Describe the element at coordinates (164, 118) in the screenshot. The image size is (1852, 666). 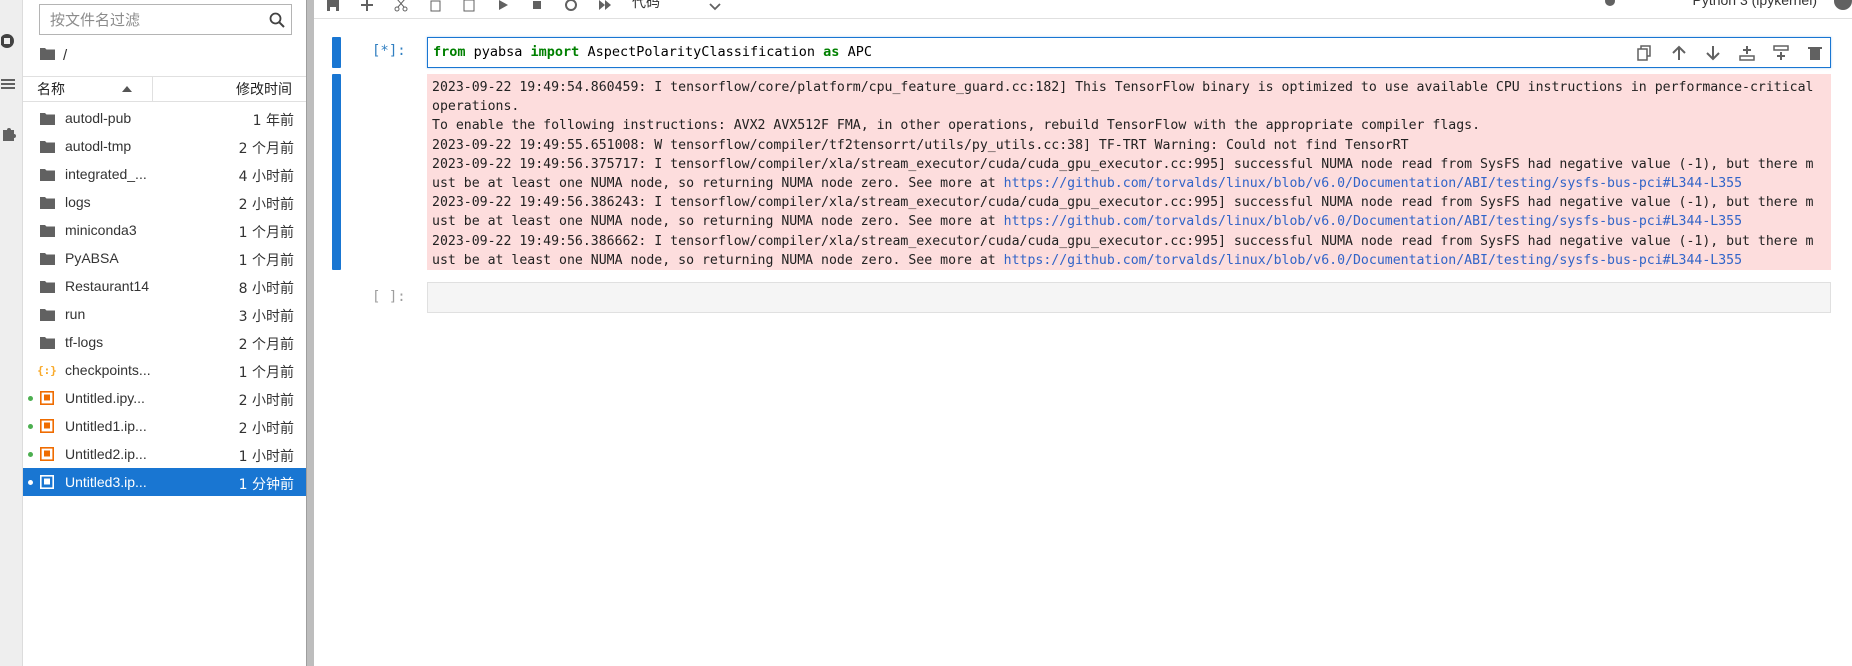
I see `file-row: autodl-pub 1 年前` at that location.